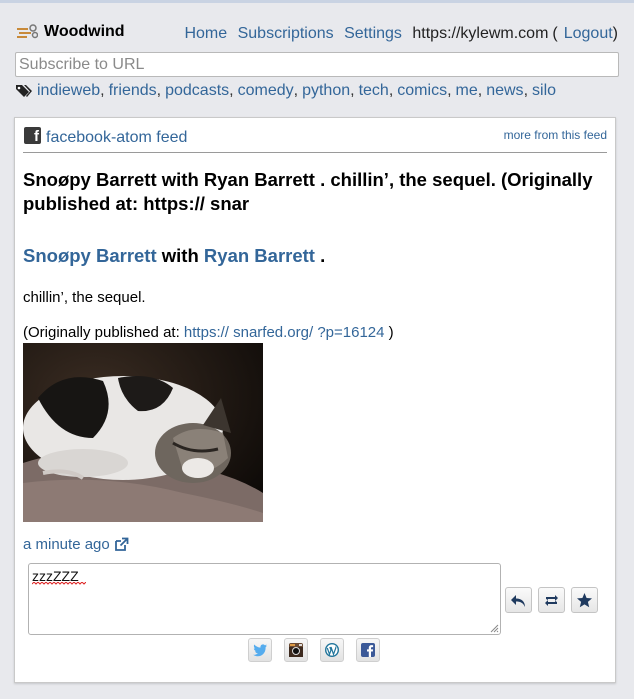  I want to click on cat-photo, so click(143, 432).